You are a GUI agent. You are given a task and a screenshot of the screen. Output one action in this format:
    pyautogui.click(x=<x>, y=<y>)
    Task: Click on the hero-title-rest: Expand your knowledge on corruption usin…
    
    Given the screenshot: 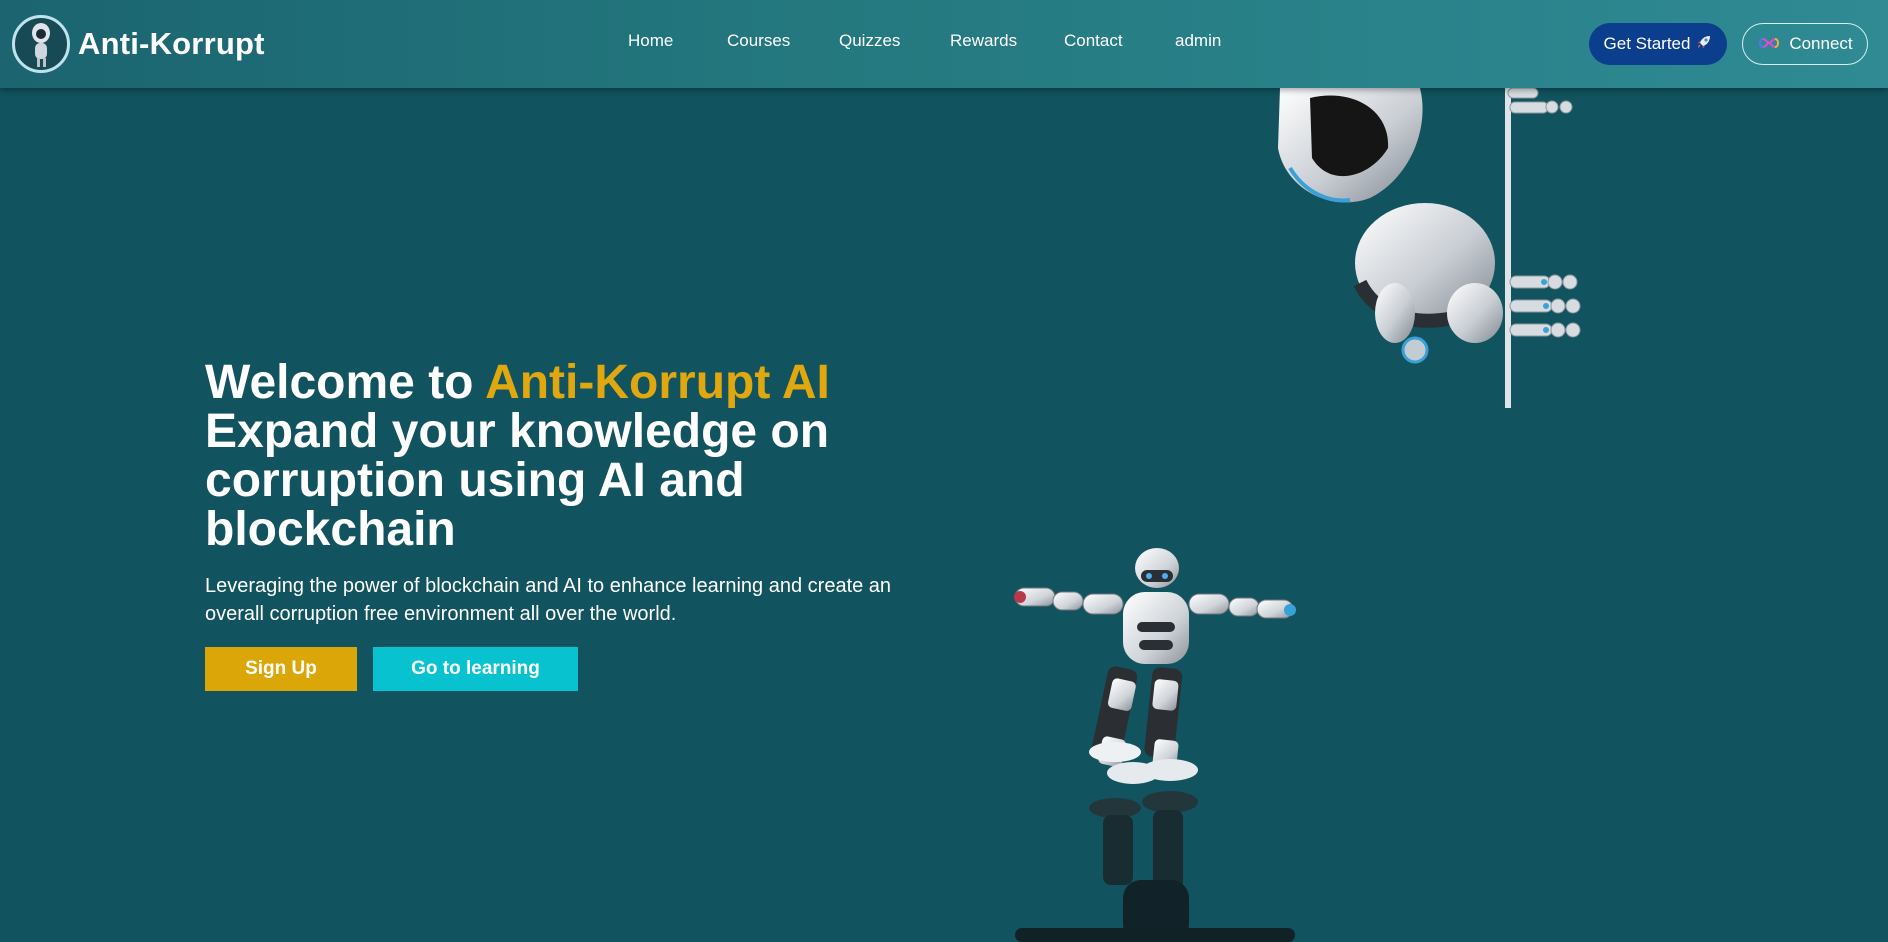 What is the action you would take?
    pyautogui.click(x=517, y=480)
    